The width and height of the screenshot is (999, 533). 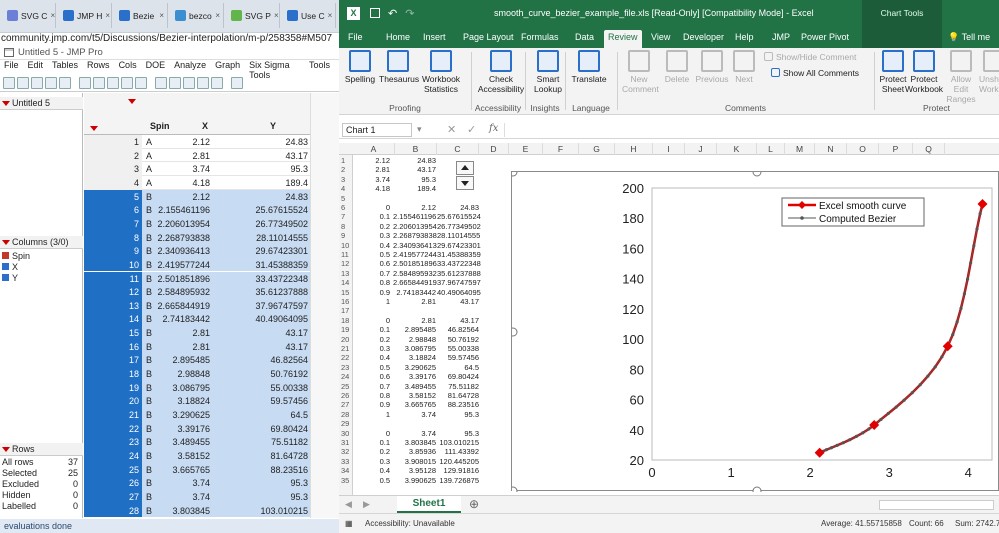 I want to click on column-header: P, so click(x=896, y=149).